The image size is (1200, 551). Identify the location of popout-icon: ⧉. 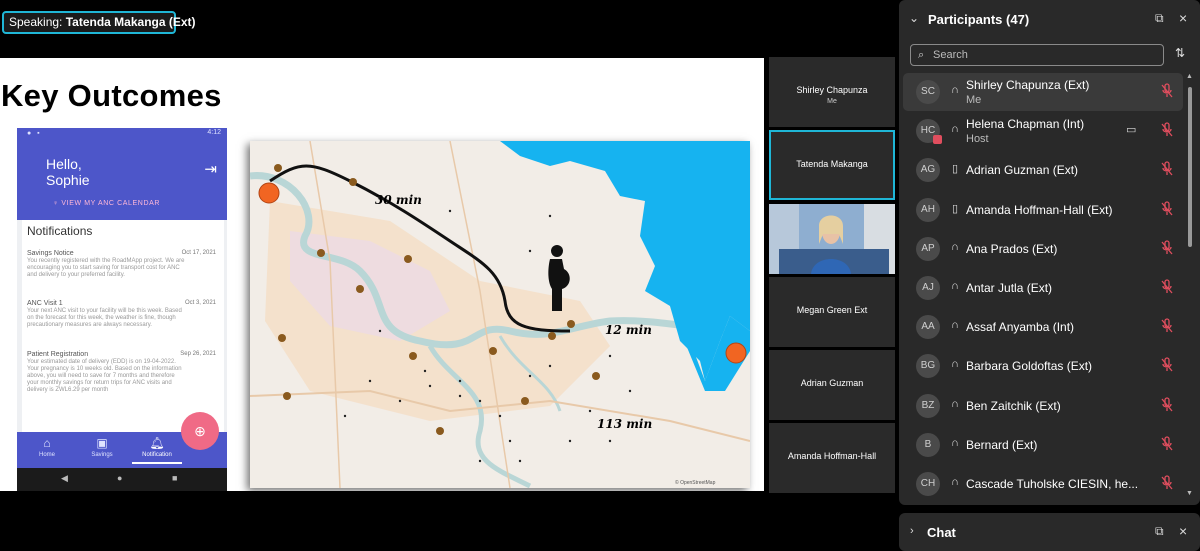
(1159, 18).